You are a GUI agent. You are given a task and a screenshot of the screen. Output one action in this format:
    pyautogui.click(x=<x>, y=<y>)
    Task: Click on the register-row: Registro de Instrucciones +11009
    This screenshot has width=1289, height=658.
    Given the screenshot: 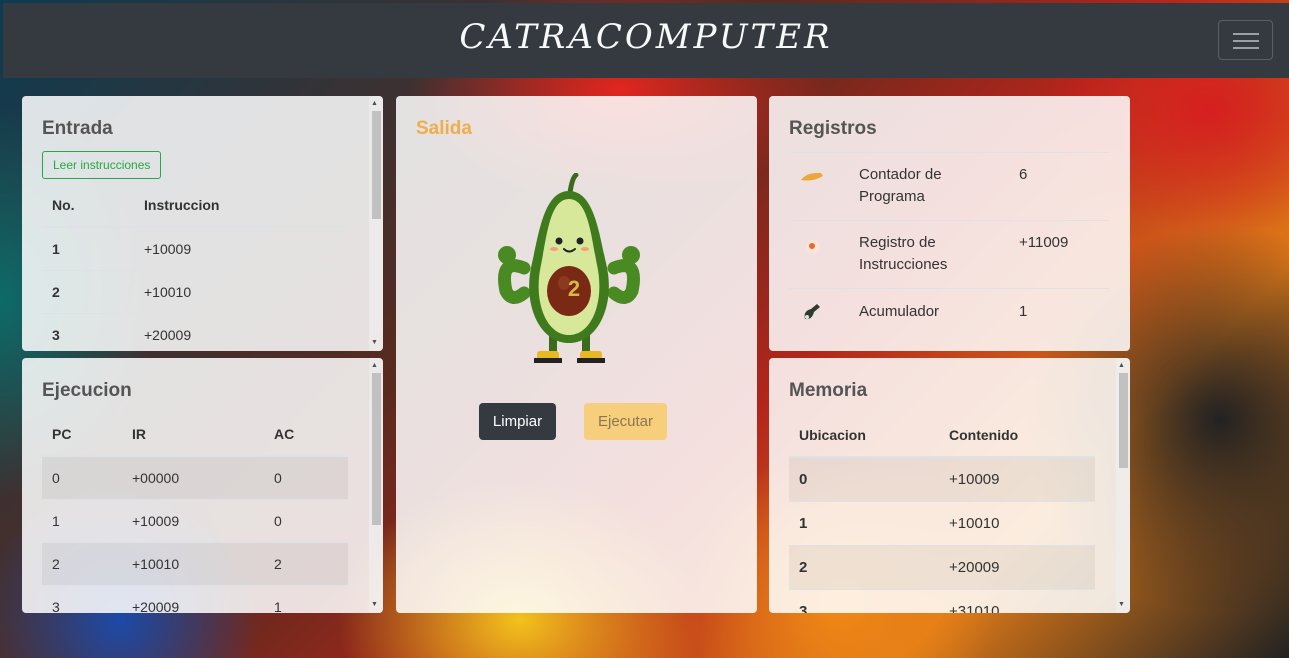 What is the action you would take?
    pyautogui.click(x=949, y=254)
    